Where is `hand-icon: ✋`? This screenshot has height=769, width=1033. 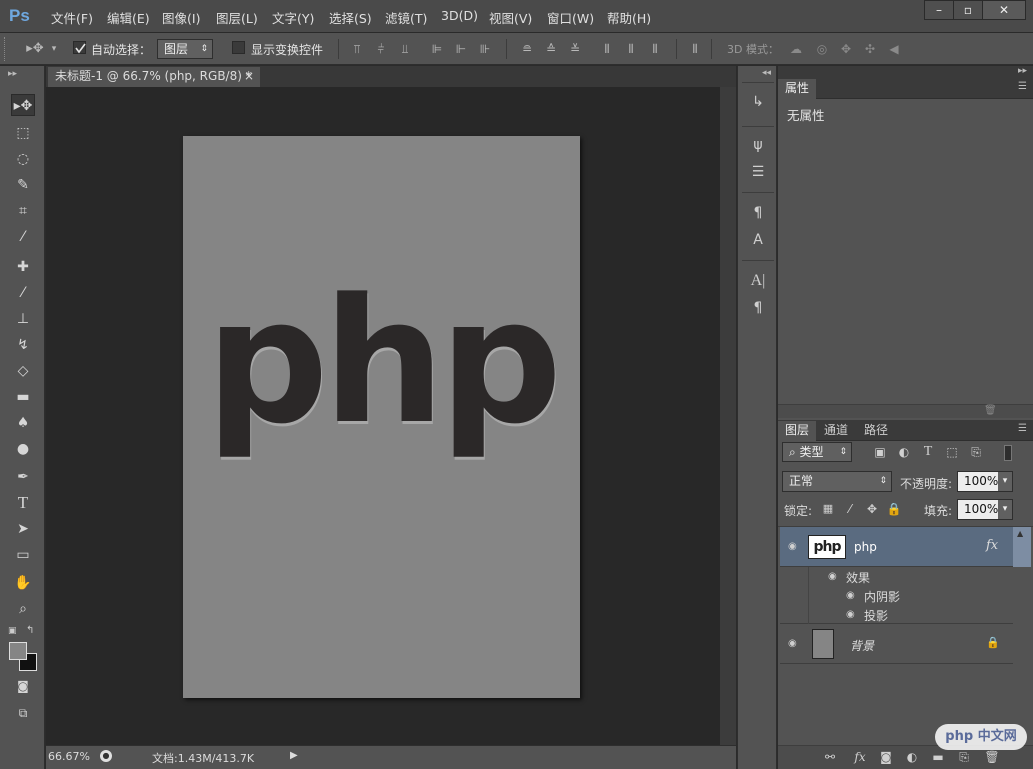 hand-icon: ✋ is located at coordinates (23, 583).